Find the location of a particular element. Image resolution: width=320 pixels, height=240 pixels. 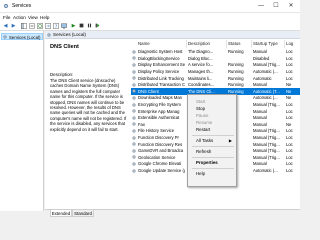

properties-icon is located at coordinates (31, 26).